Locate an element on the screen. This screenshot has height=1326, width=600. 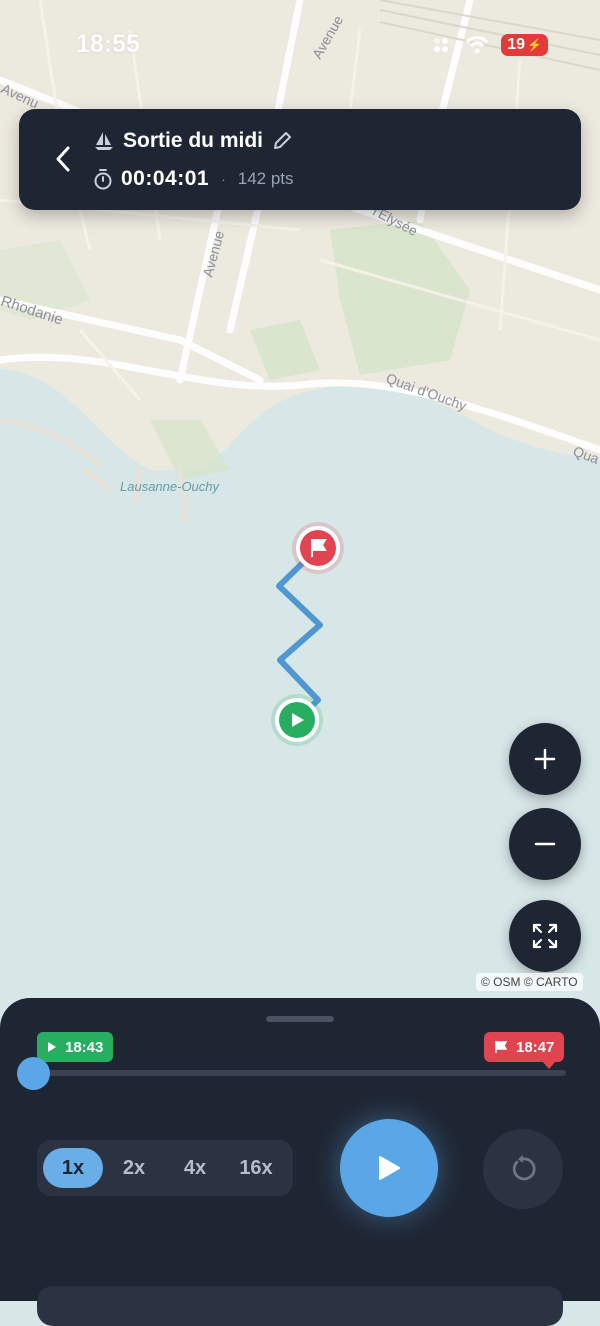
pencil-icon is located at coordinates (283, 140).